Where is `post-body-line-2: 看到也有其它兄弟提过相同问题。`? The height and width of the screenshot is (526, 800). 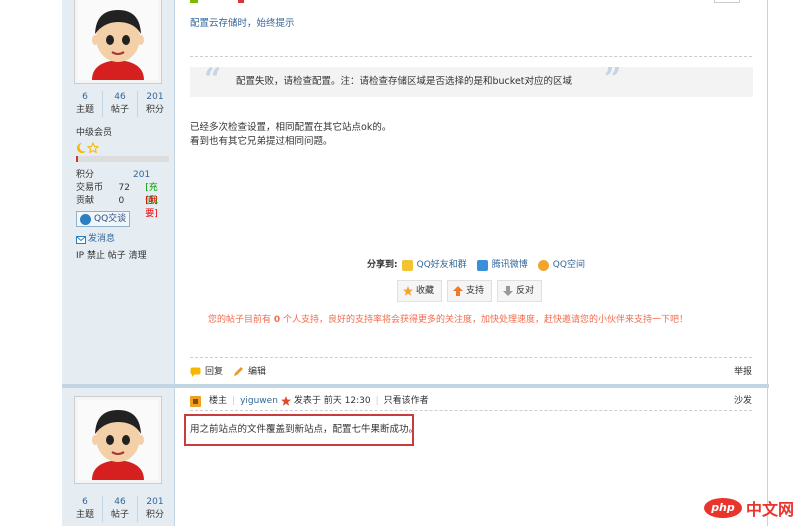
post-body-line-2: 看到也有其它兄弟提过相同问题。 is located at coordinates (261, 141).